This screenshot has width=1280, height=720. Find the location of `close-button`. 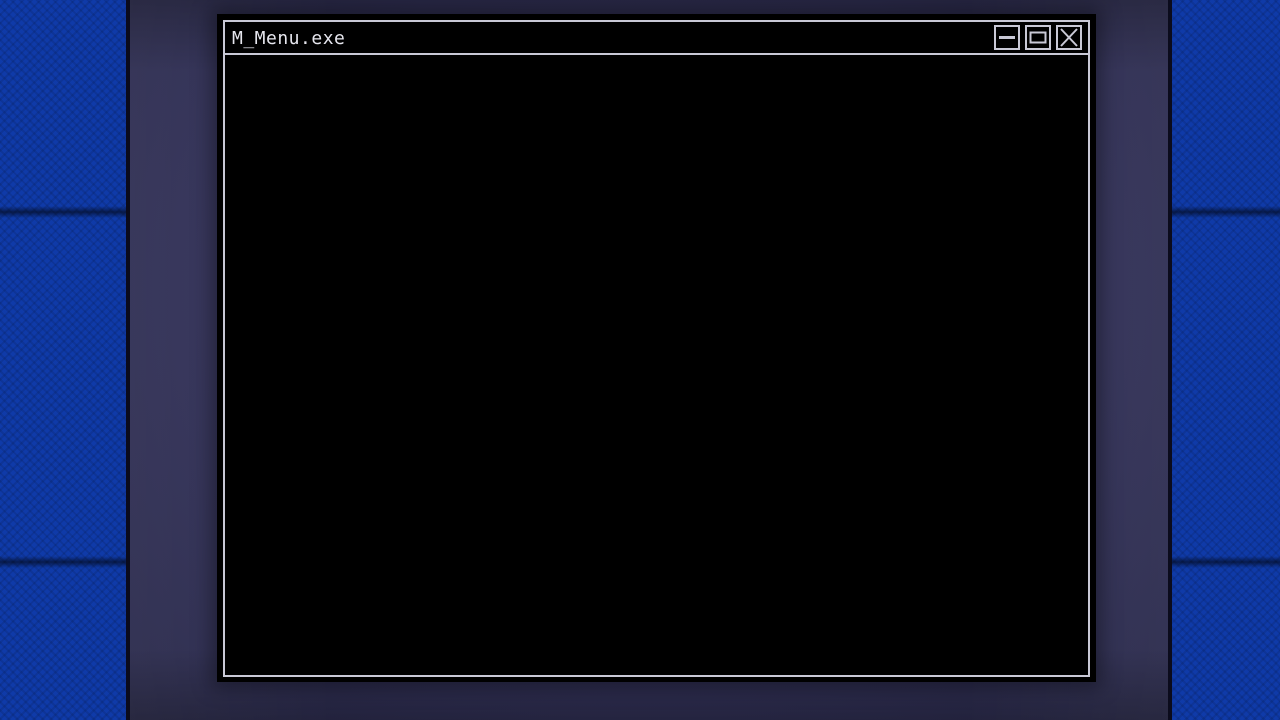

close-button is located at coordinates (1069, 37).